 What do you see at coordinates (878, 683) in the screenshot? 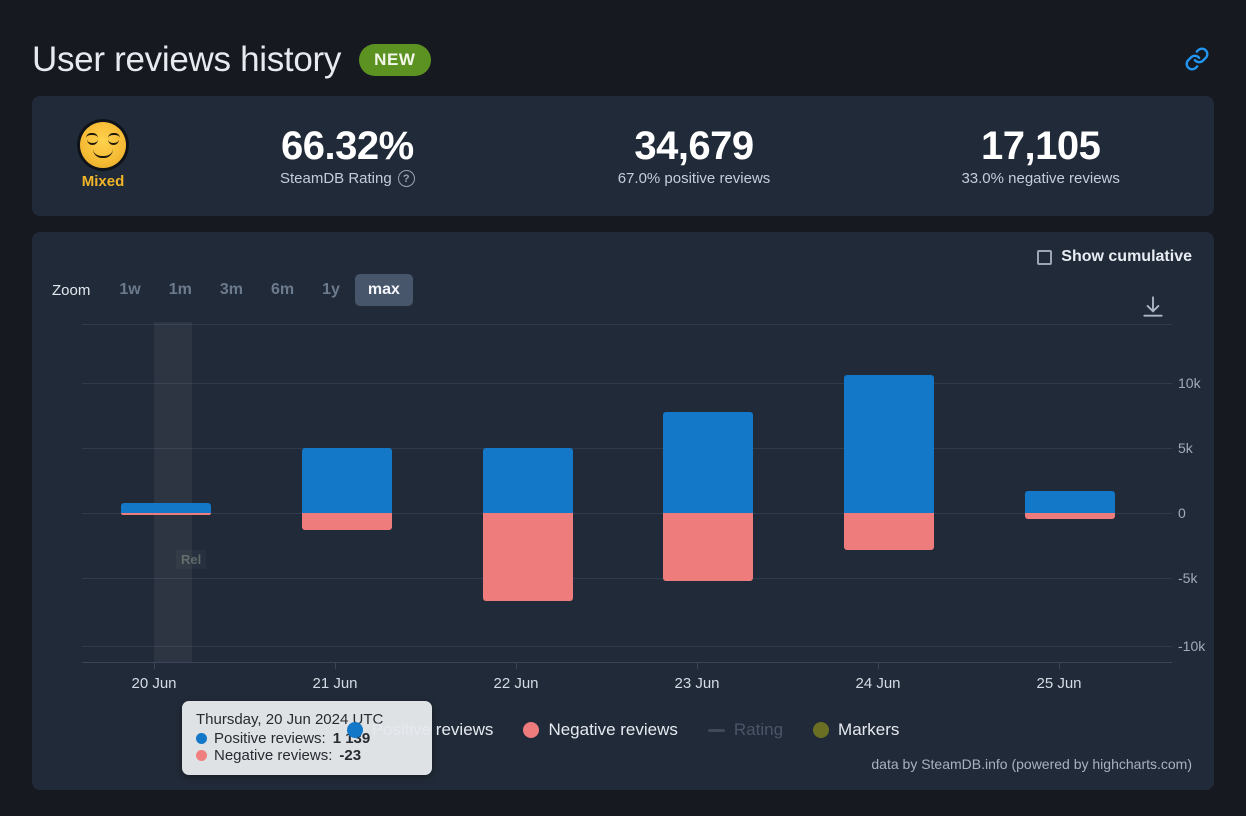
I see `x-axis-label: 24 Jun` at bounding box center [878, 683].